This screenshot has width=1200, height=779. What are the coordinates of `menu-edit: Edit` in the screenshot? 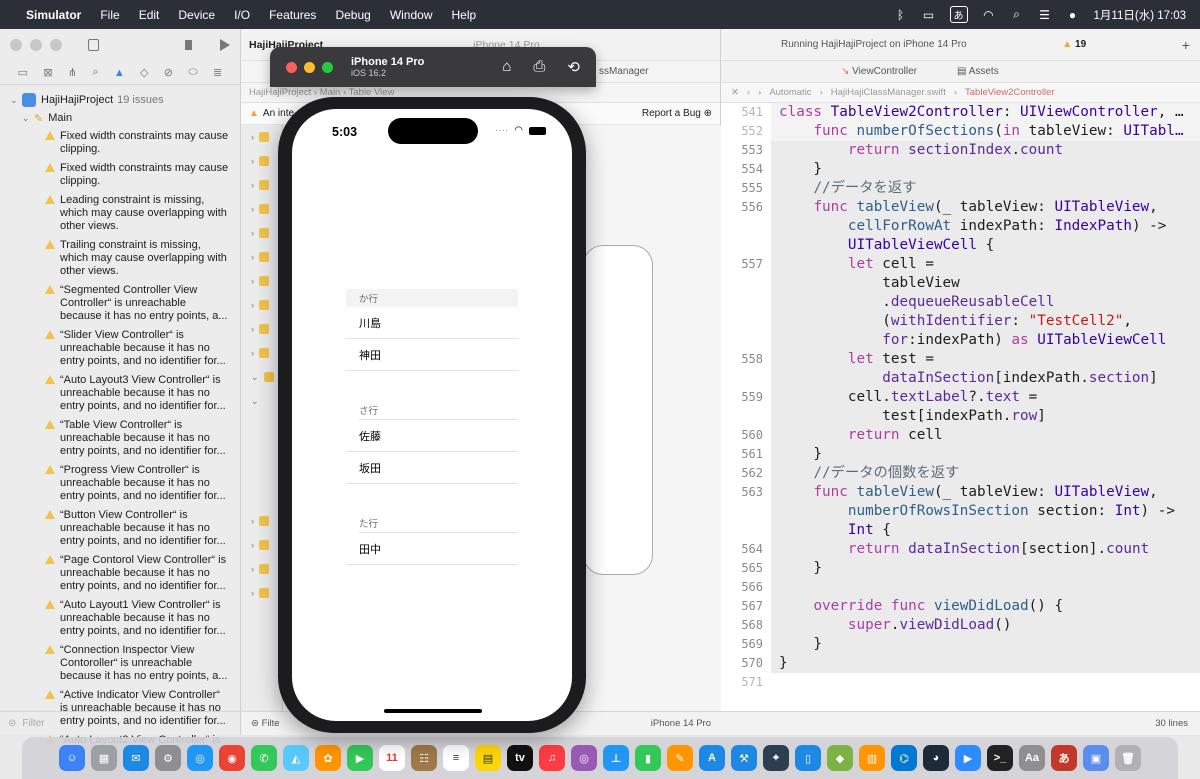 It's located at (149, 15).